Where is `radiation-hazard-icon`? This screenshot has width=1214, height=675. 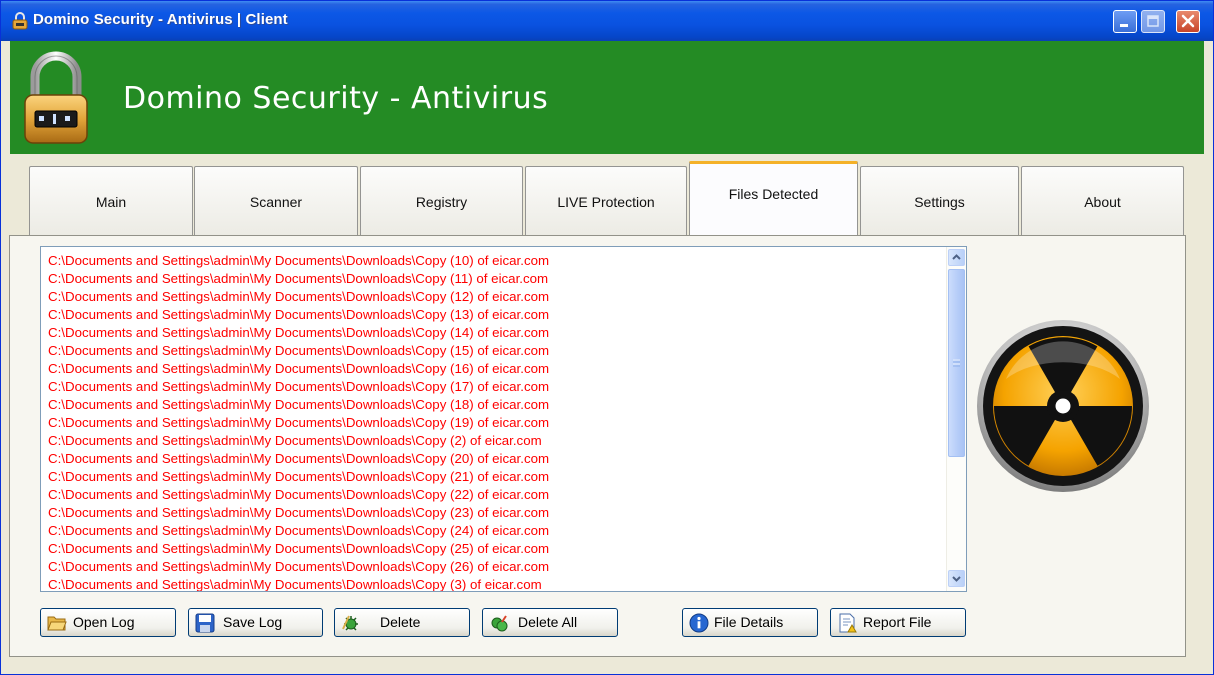 radiation-hazard-icon is located at coordinates (1063, 406).